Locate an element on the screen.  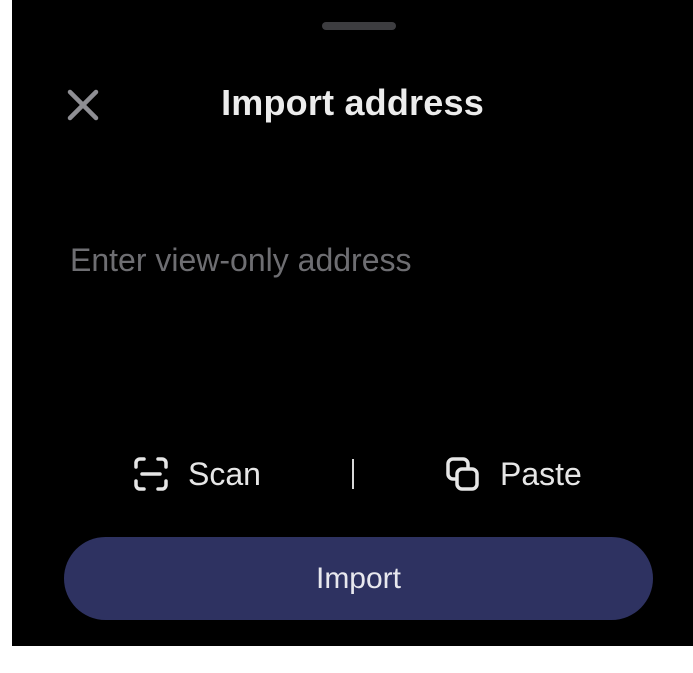
copy-icon is located at coordinates (462, 474).